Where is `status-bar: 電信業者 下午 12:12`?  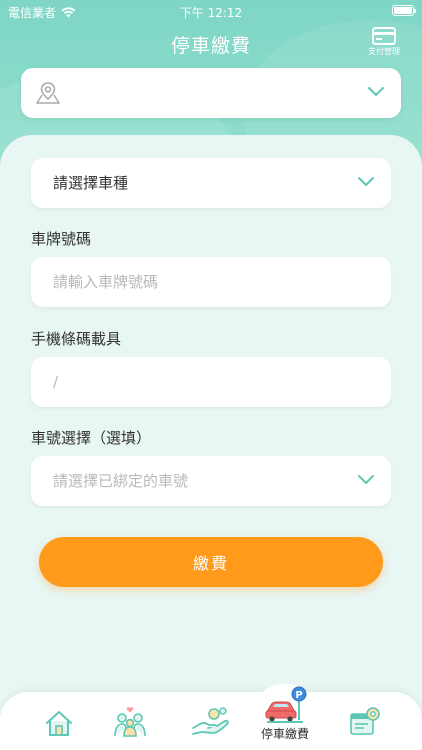 status-bar: 電信業者 下午 12:12 is located at coordinates (211, 11).